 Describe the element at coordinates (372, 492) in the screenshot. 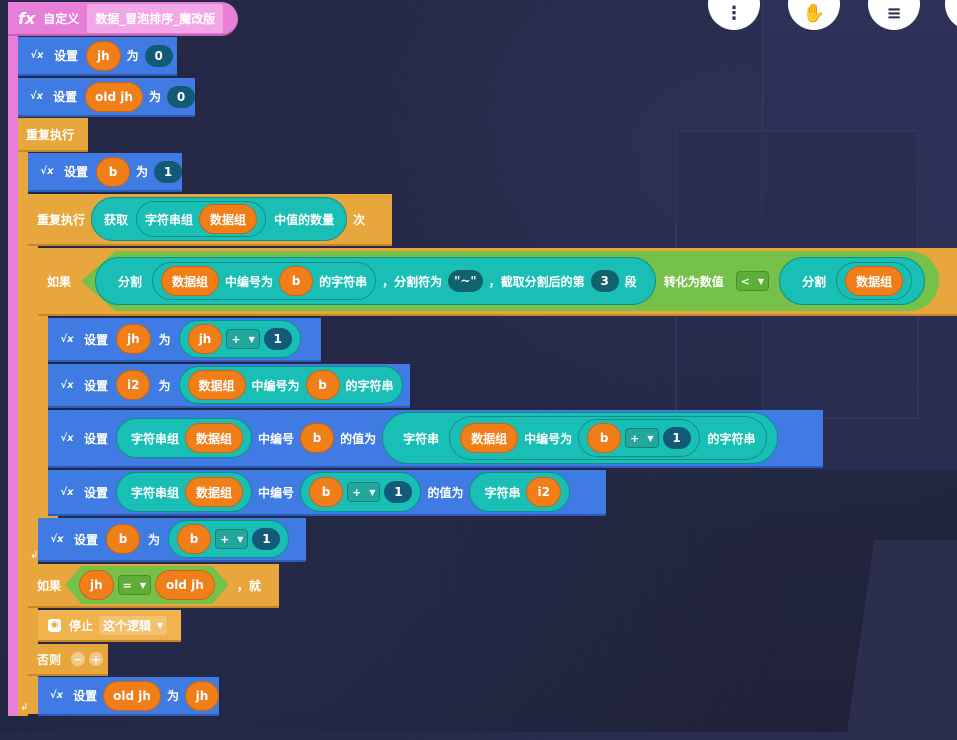

I see `chevron-down-icon: ▼` at that location.